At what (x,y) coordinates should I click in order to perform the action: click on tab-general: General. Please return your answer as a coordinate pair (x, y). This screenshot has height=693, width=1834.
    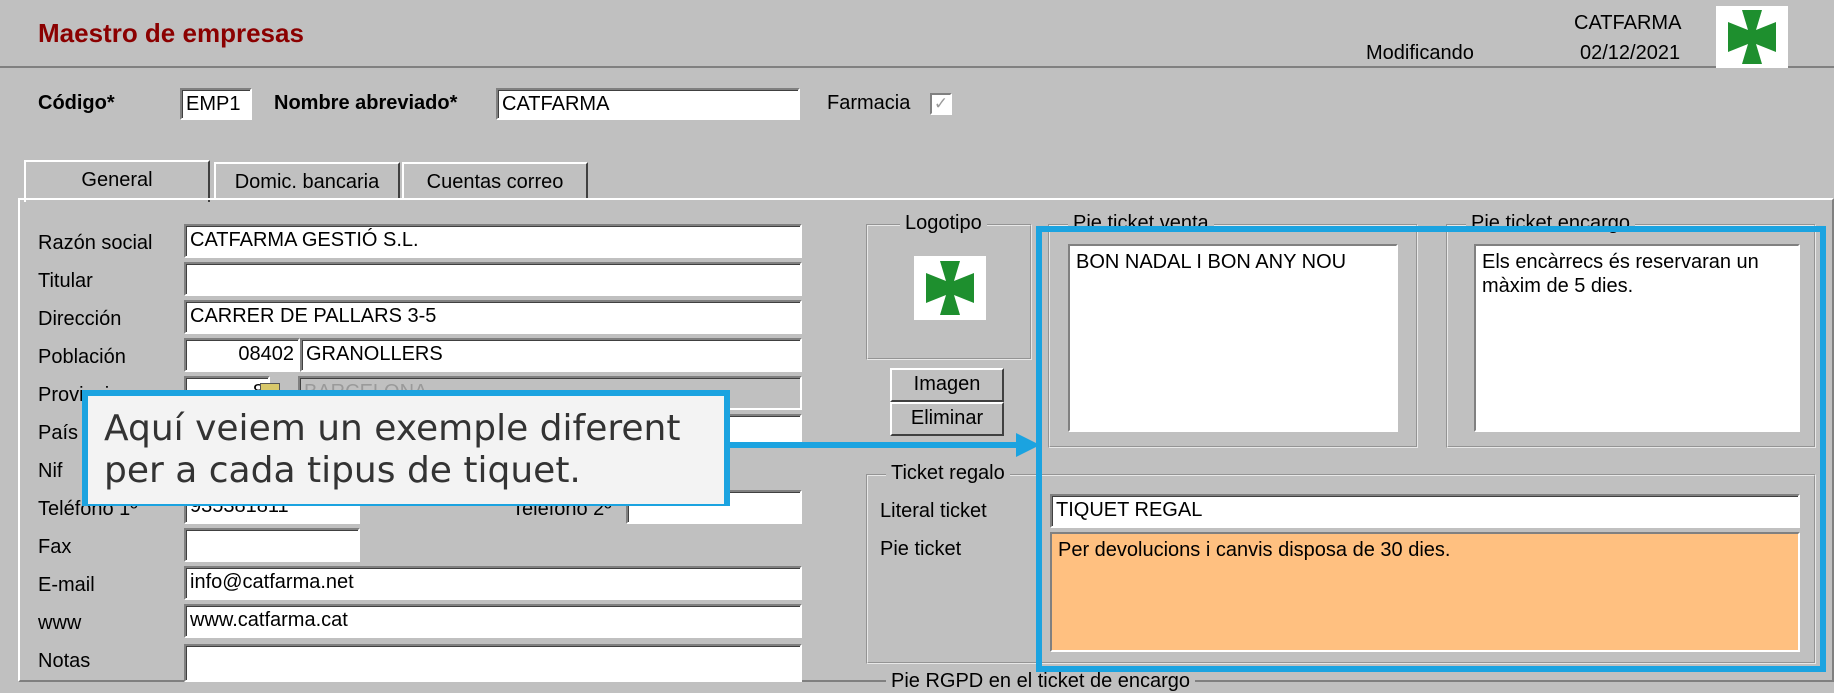
    Looking at the image, I should click on (117, 181).